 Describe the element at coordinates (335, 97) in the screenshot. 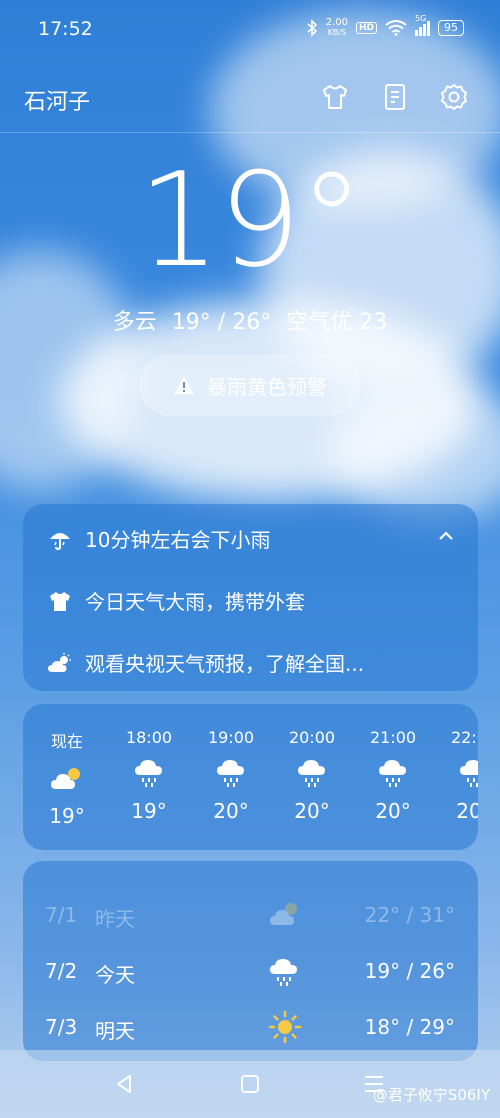

I see `outfit-icon` at that location.